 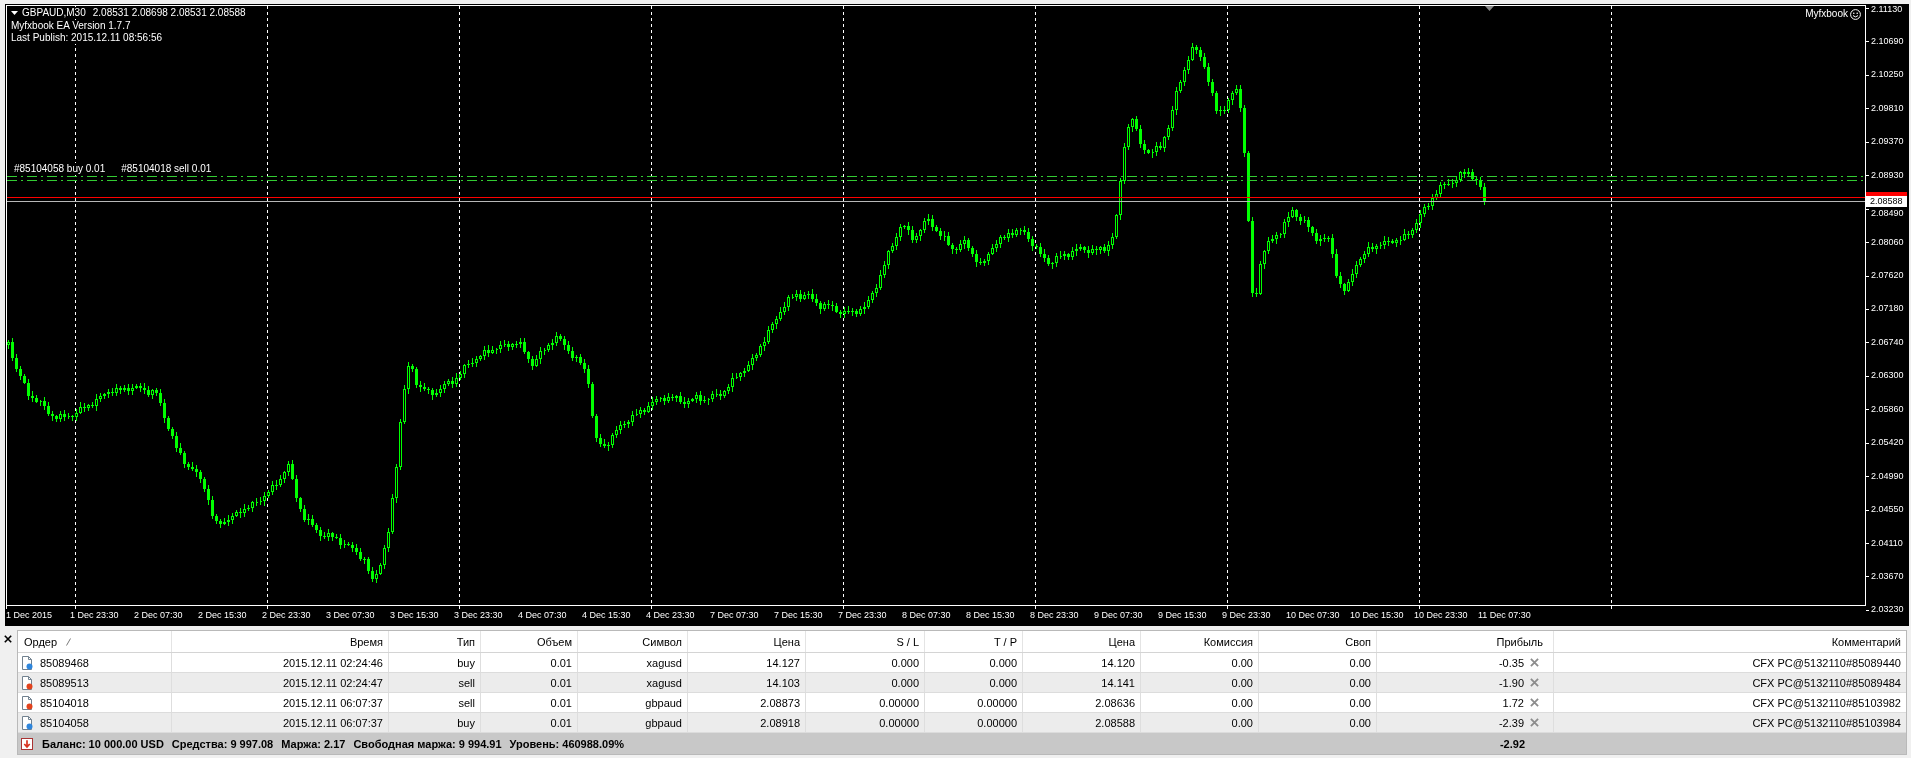 What do you see at coordinates (1182, 615) in the screenshot?
I see `time-axis-label: 9 Dec 15:30` at bounding box center [1182, 615].